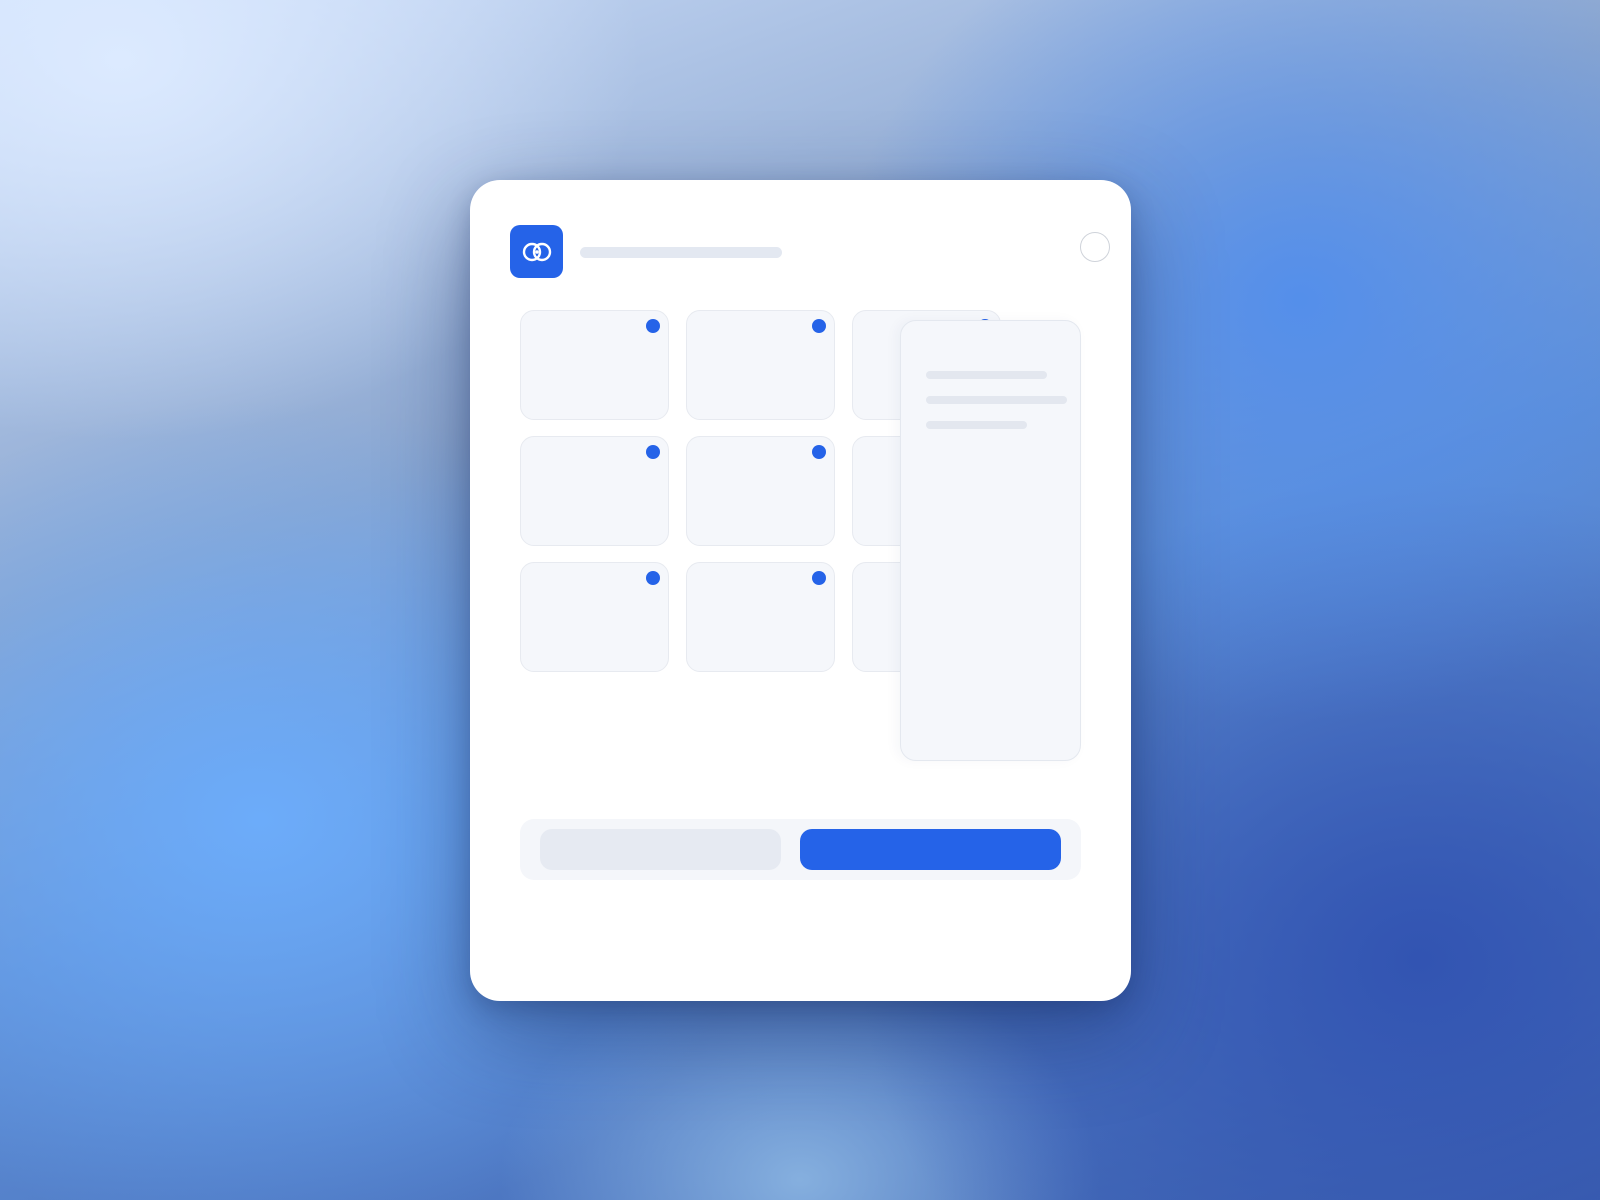 This screenshot has height=1200, width=1600. I want to click on action-bar, so click(800, 849).